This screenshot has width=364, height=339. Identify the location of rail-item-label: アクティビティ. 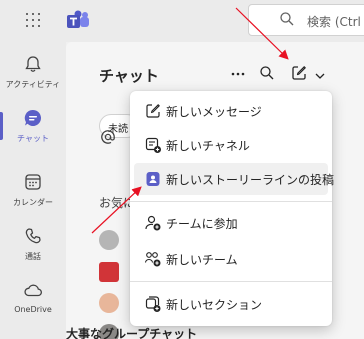
(33, 84).